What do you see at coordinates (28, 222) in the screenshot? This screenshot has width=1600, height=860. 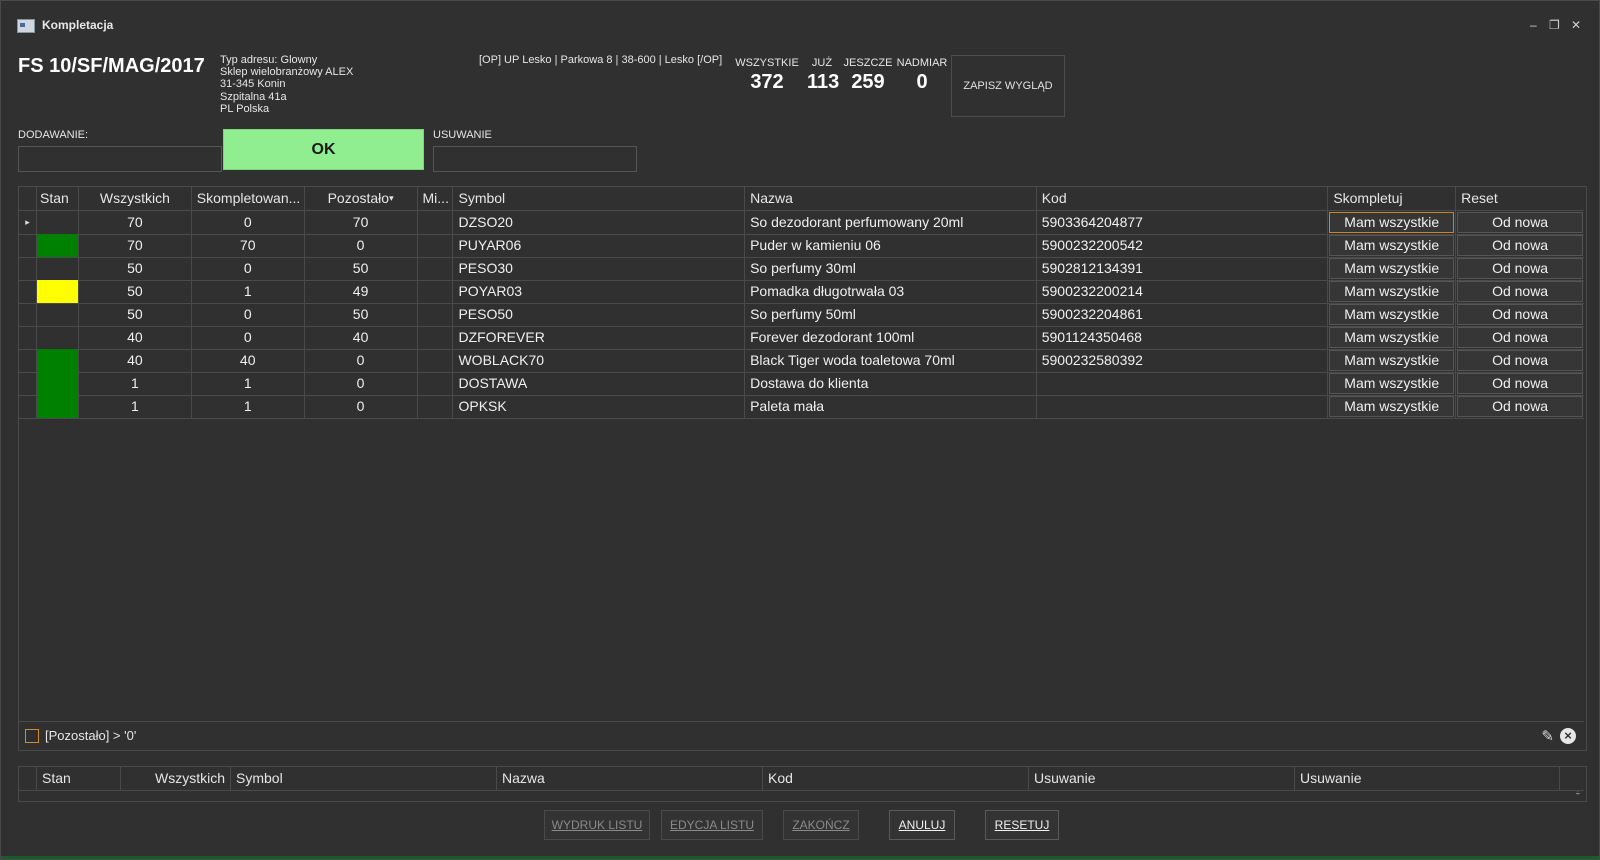 I see `row-indicator-icon: ▸` at bounding box center [28, 222].